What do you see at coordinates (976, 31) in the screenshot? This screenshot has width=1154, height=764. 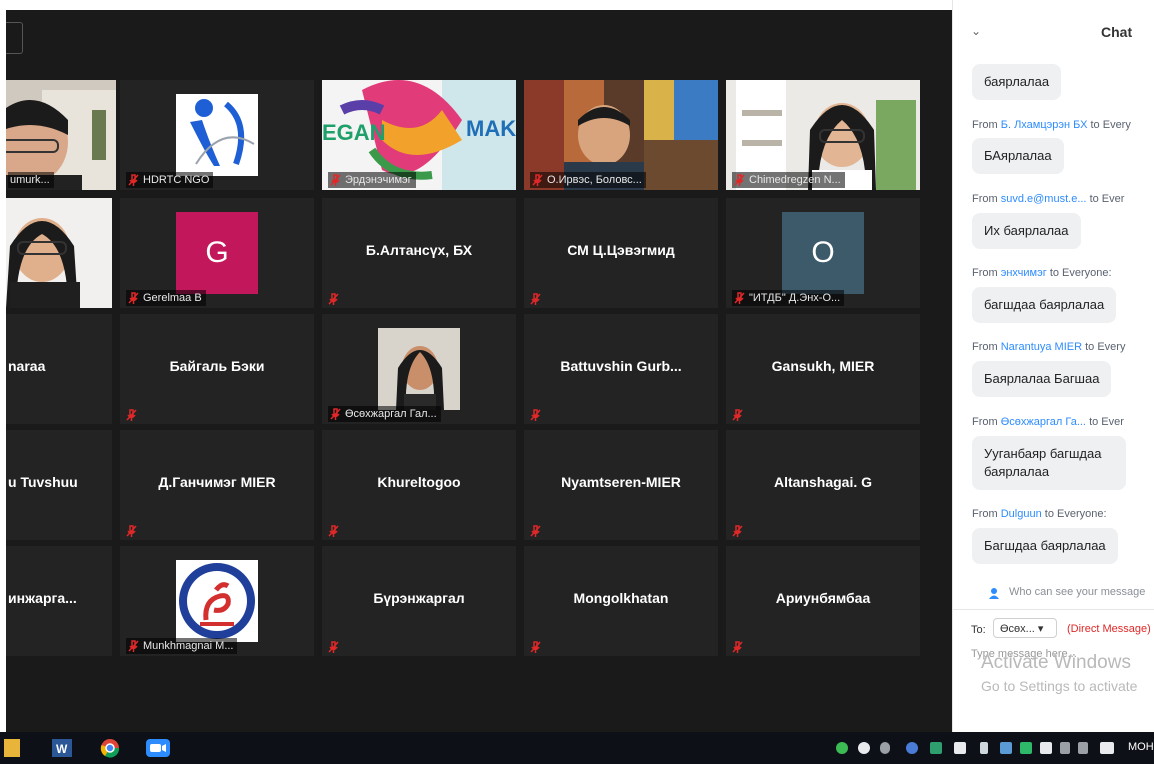 I see `chevron-down-icon: ⌄` at bounding box center [976, 31].